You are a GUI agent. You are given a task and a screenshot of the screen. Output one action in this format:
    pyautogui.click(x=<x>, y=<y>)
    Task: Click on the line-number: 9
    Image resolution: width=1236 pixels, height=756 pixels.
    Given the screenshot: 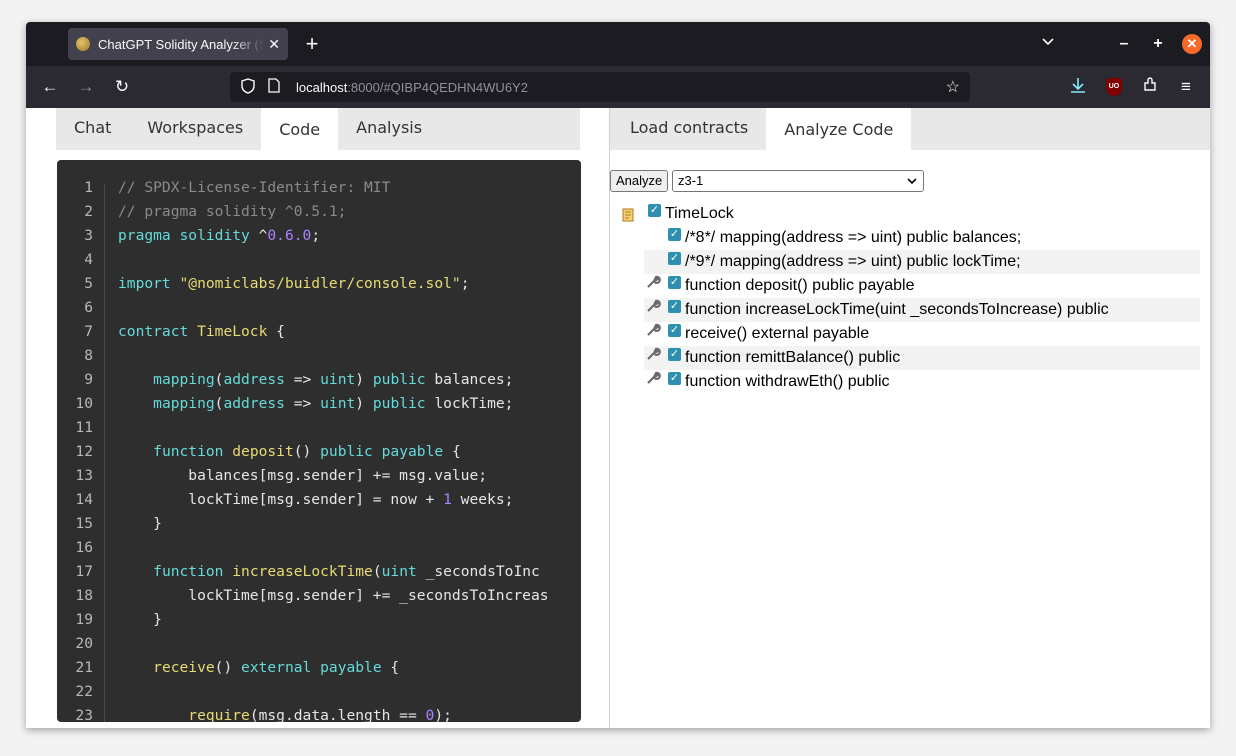 What is the action you would take?
    pyautogui.click(x=88, y=379)
    